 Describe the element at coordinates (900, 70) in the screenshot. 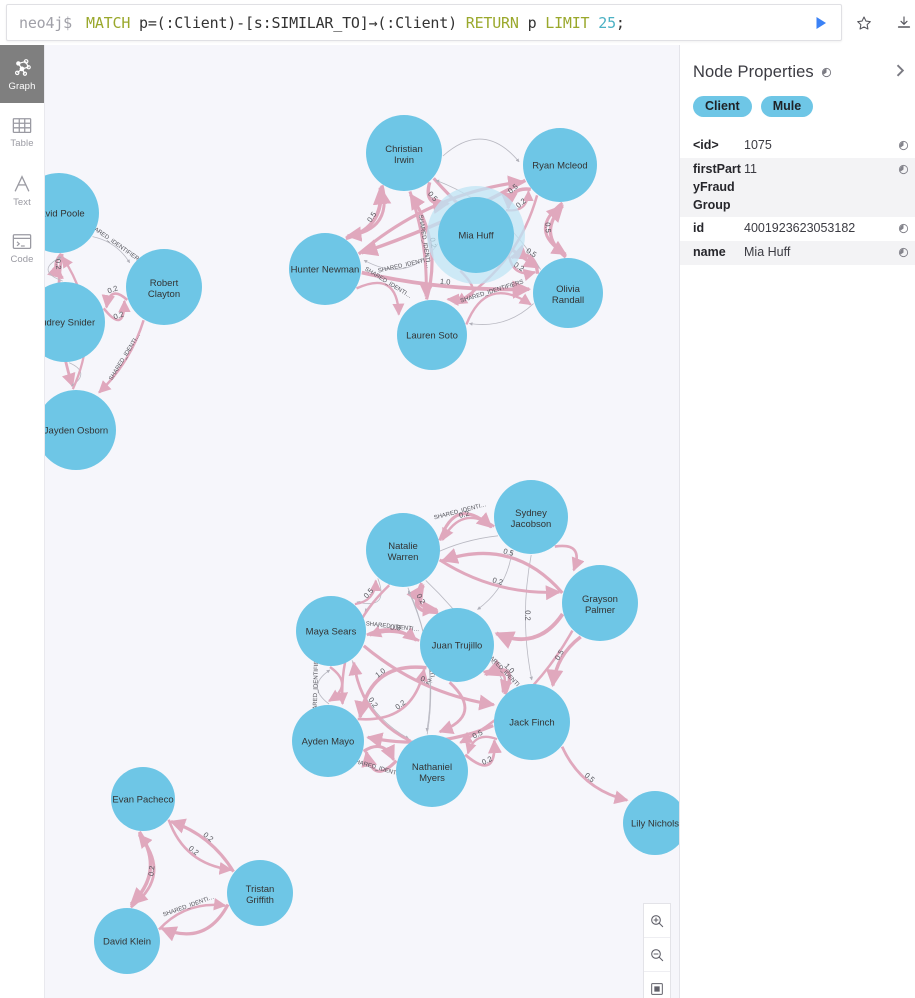

I see `panel-collapse-button` at that location.